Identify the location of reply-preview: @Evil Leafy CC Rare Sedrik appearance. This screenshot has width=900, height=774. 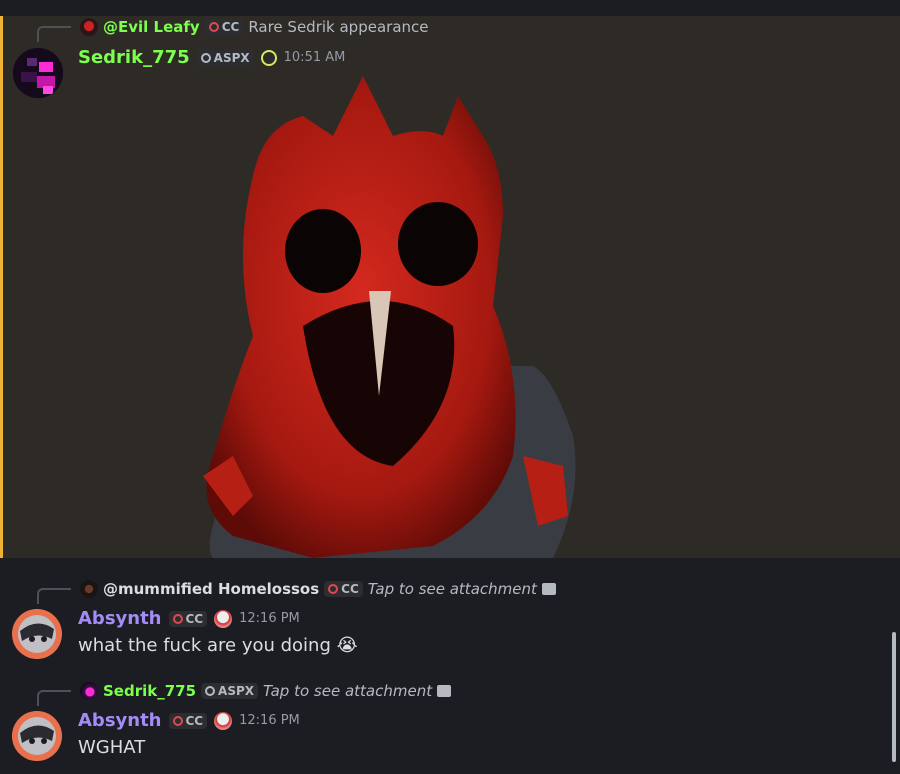
(254, 27).